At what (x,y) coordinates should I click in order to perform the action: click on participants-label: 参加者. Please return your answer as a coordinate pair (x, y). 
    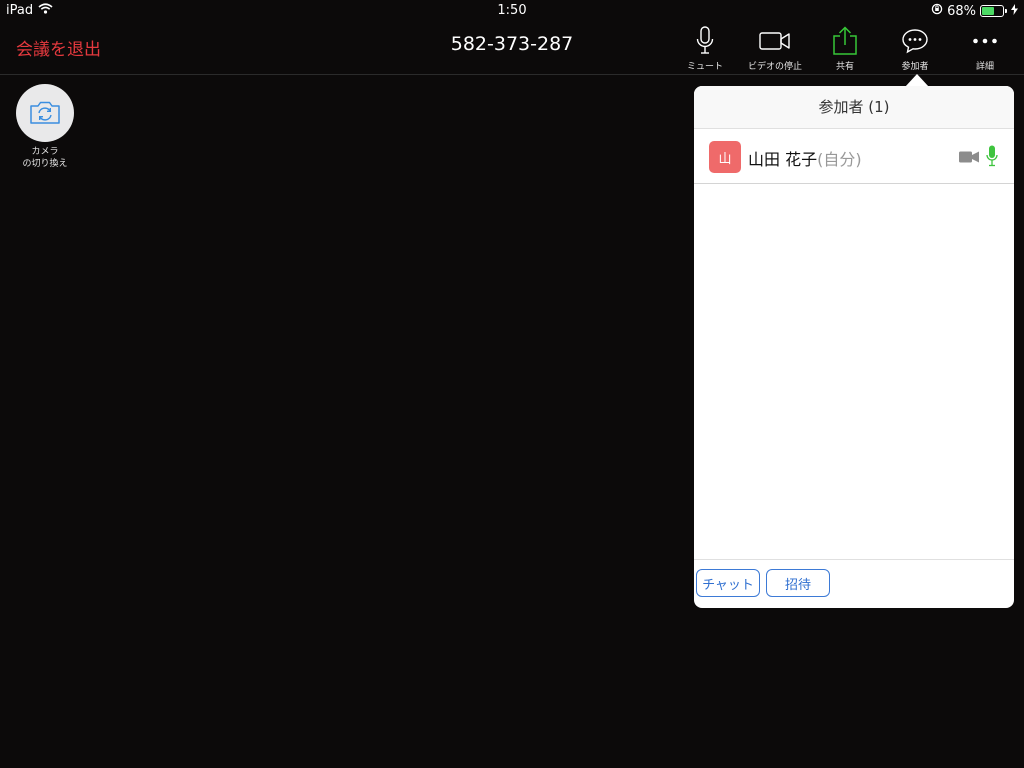
    Looking at the image, I should click on (915, 67).